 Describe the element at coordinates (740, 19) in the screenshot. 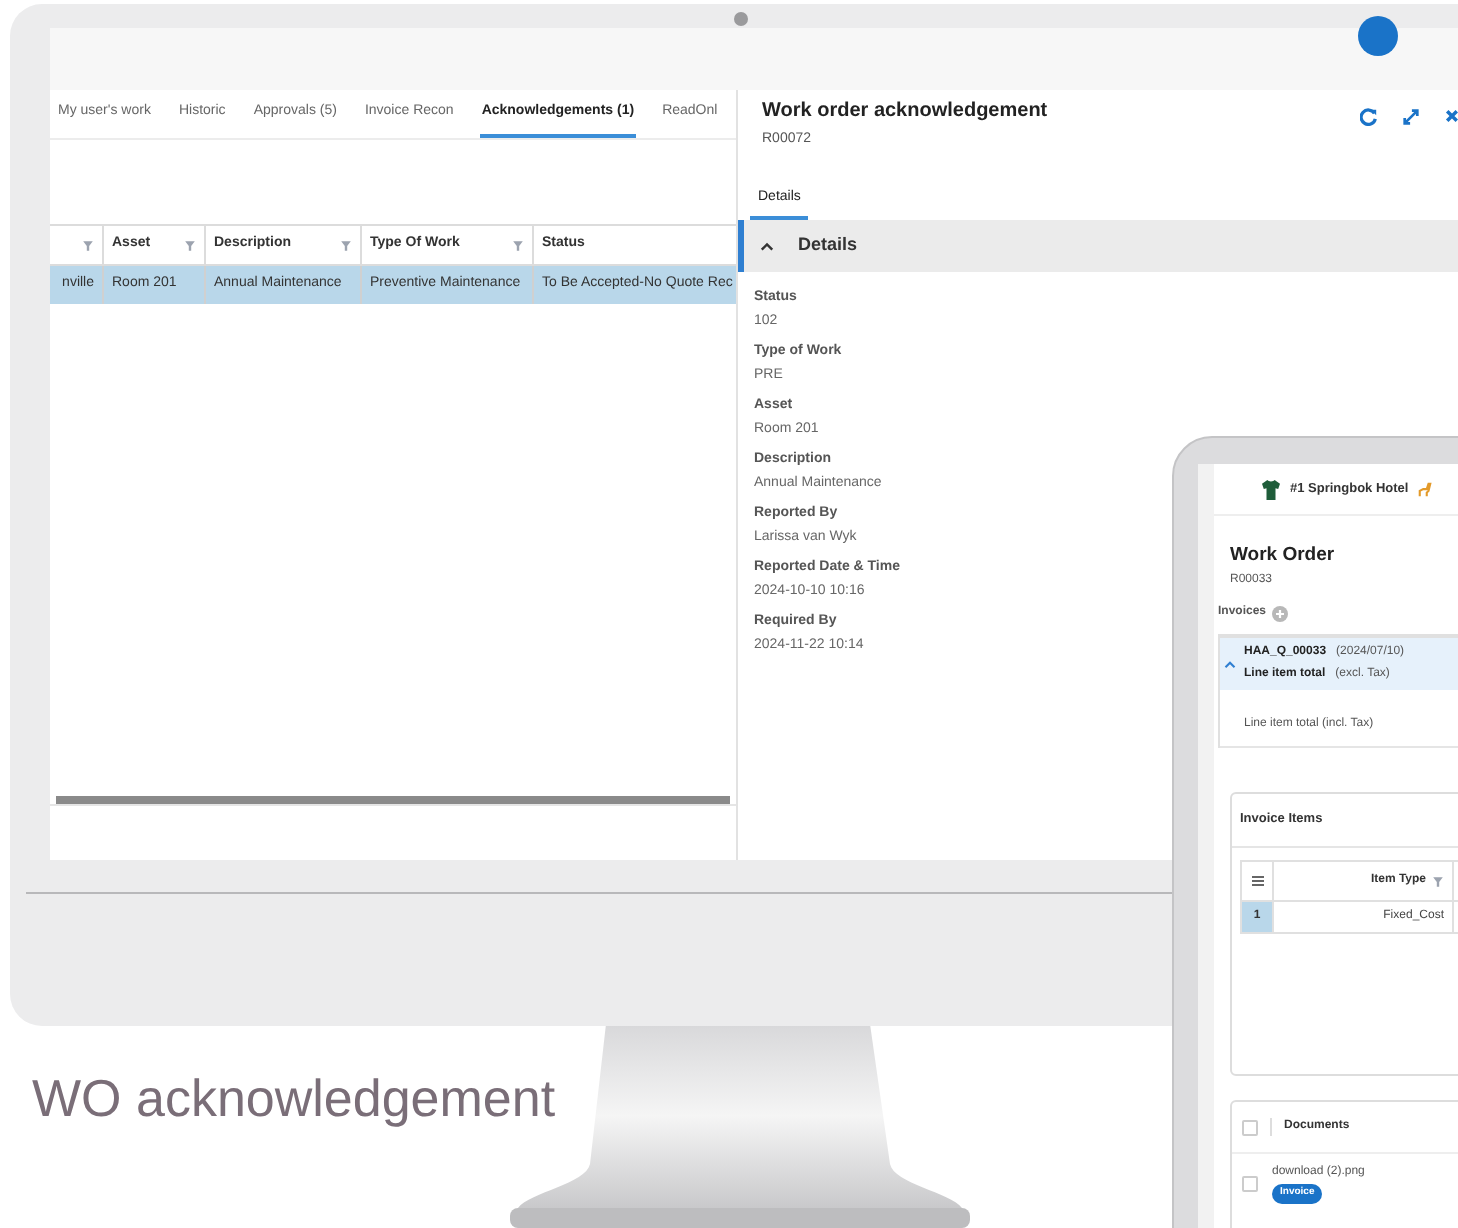

I see `camera-icon` at that location.